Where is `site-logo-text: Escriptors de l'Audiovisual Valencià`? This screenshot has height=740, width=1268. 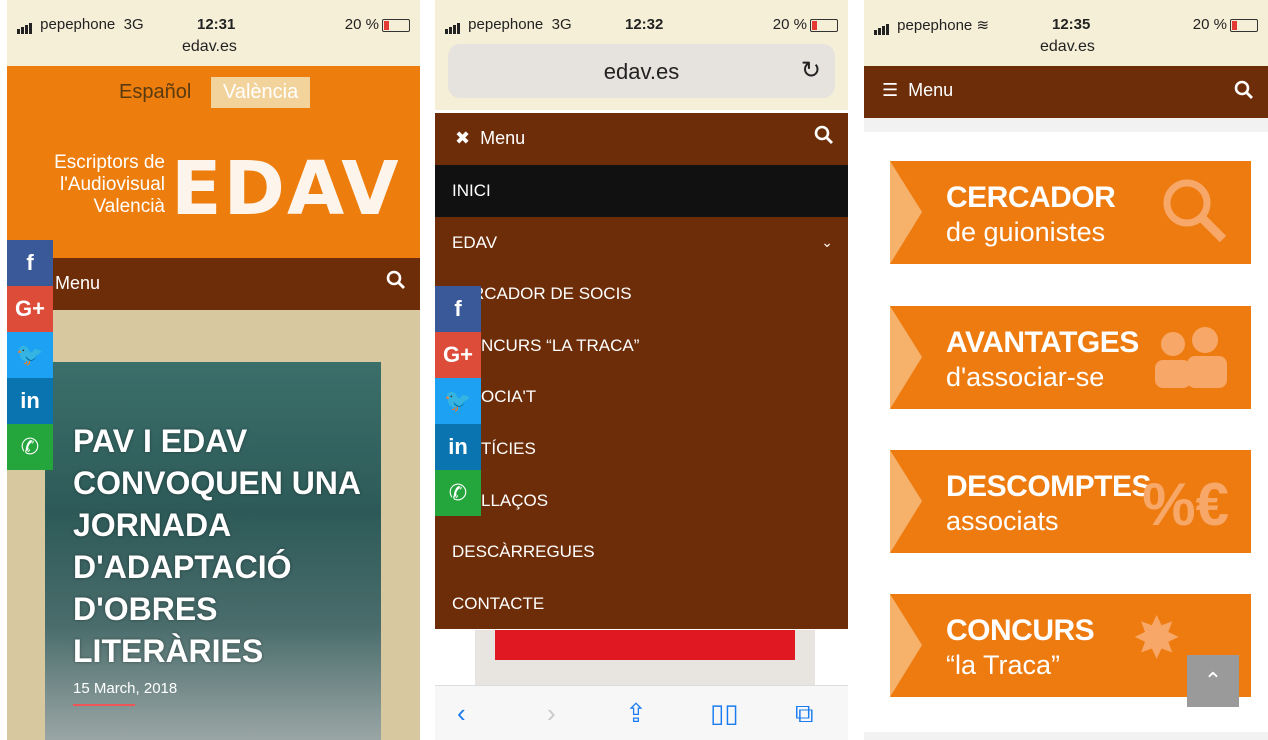
site-logo-text: Escriptors de l'Audiovisual Valencià is located at coordinates (109, 184).